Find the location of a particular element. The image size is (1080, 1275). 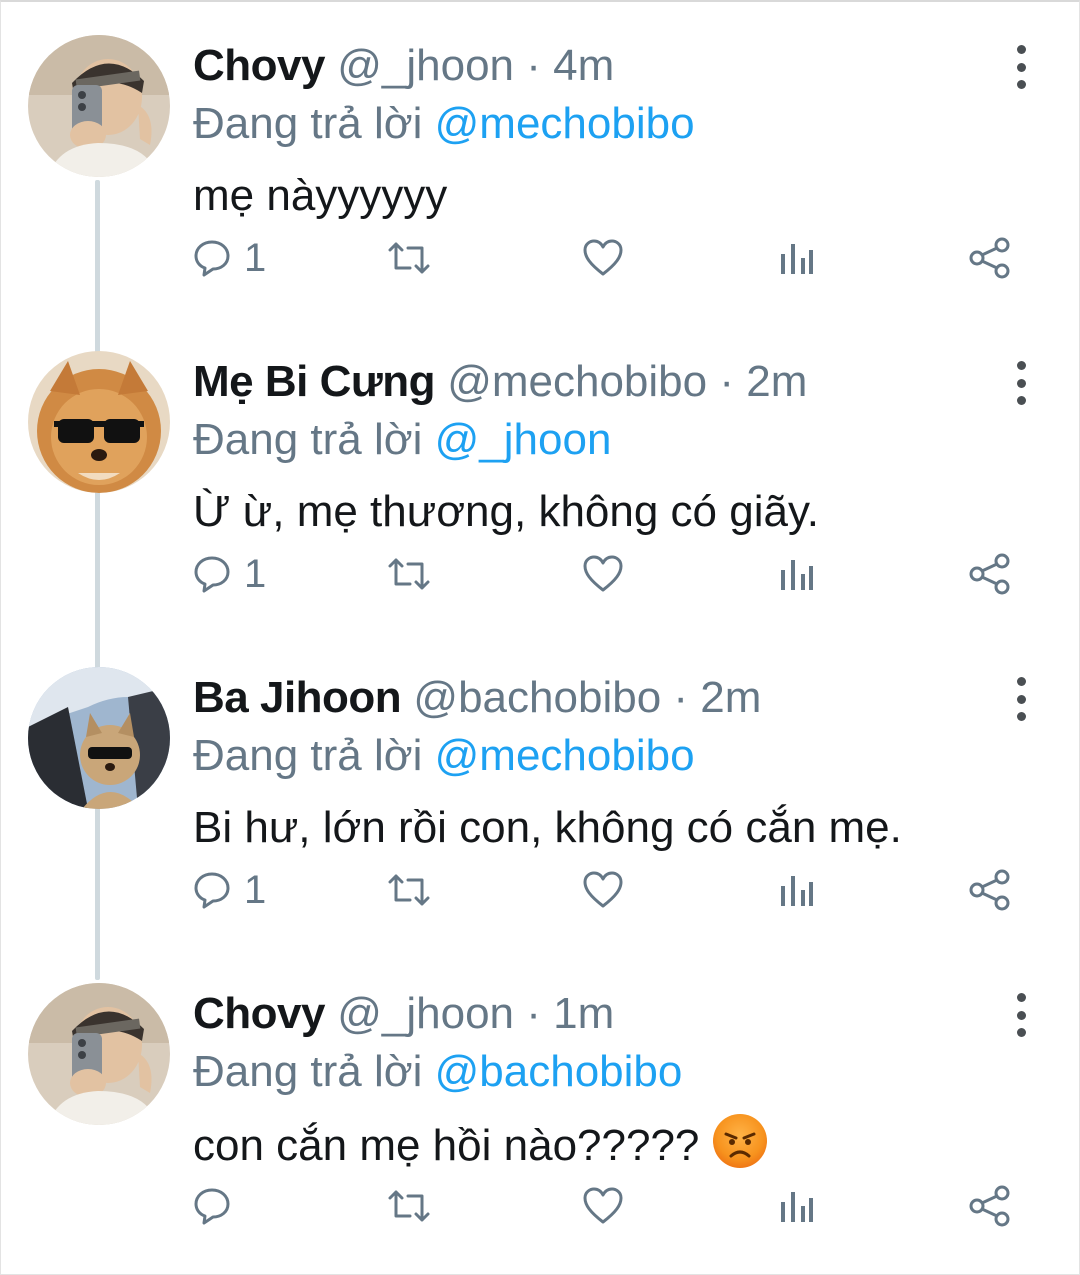

user-handle: @bachobibo is located at coordinates (537, 697).